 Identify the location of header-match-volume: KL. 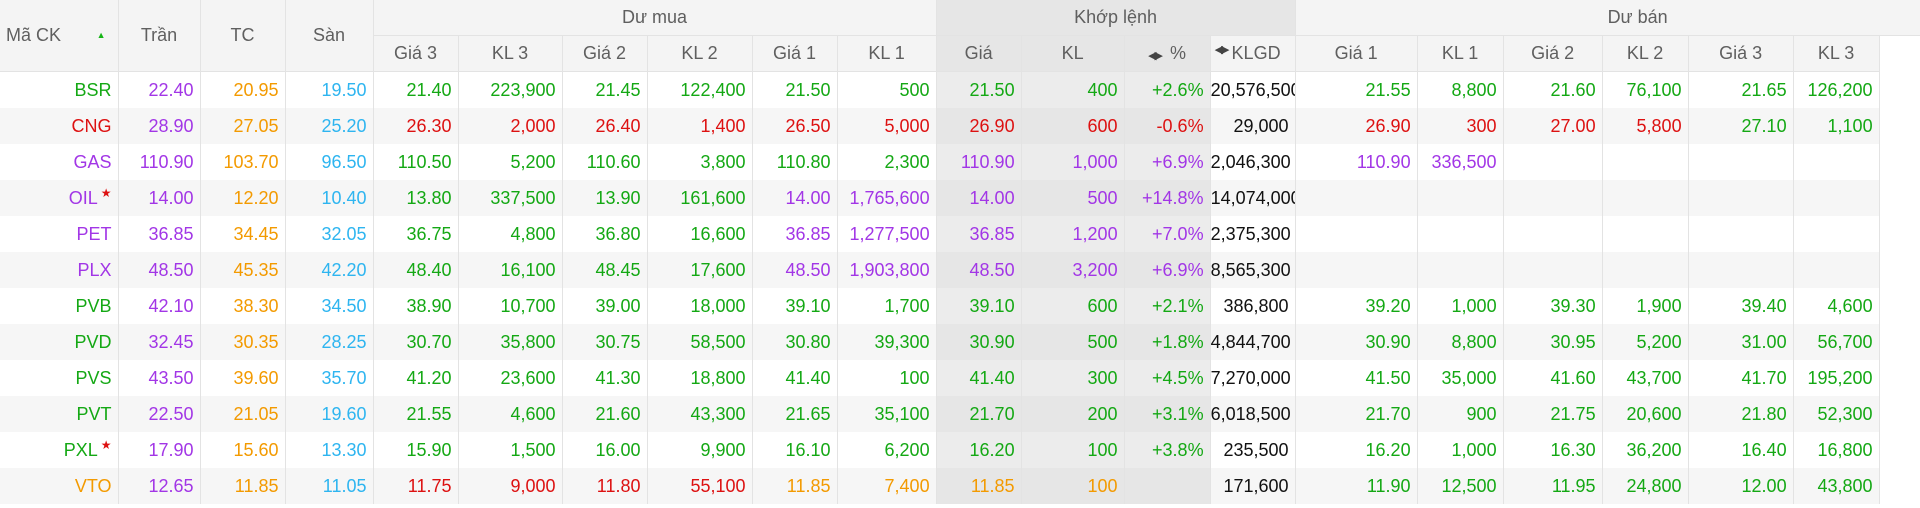
(1073, 53).